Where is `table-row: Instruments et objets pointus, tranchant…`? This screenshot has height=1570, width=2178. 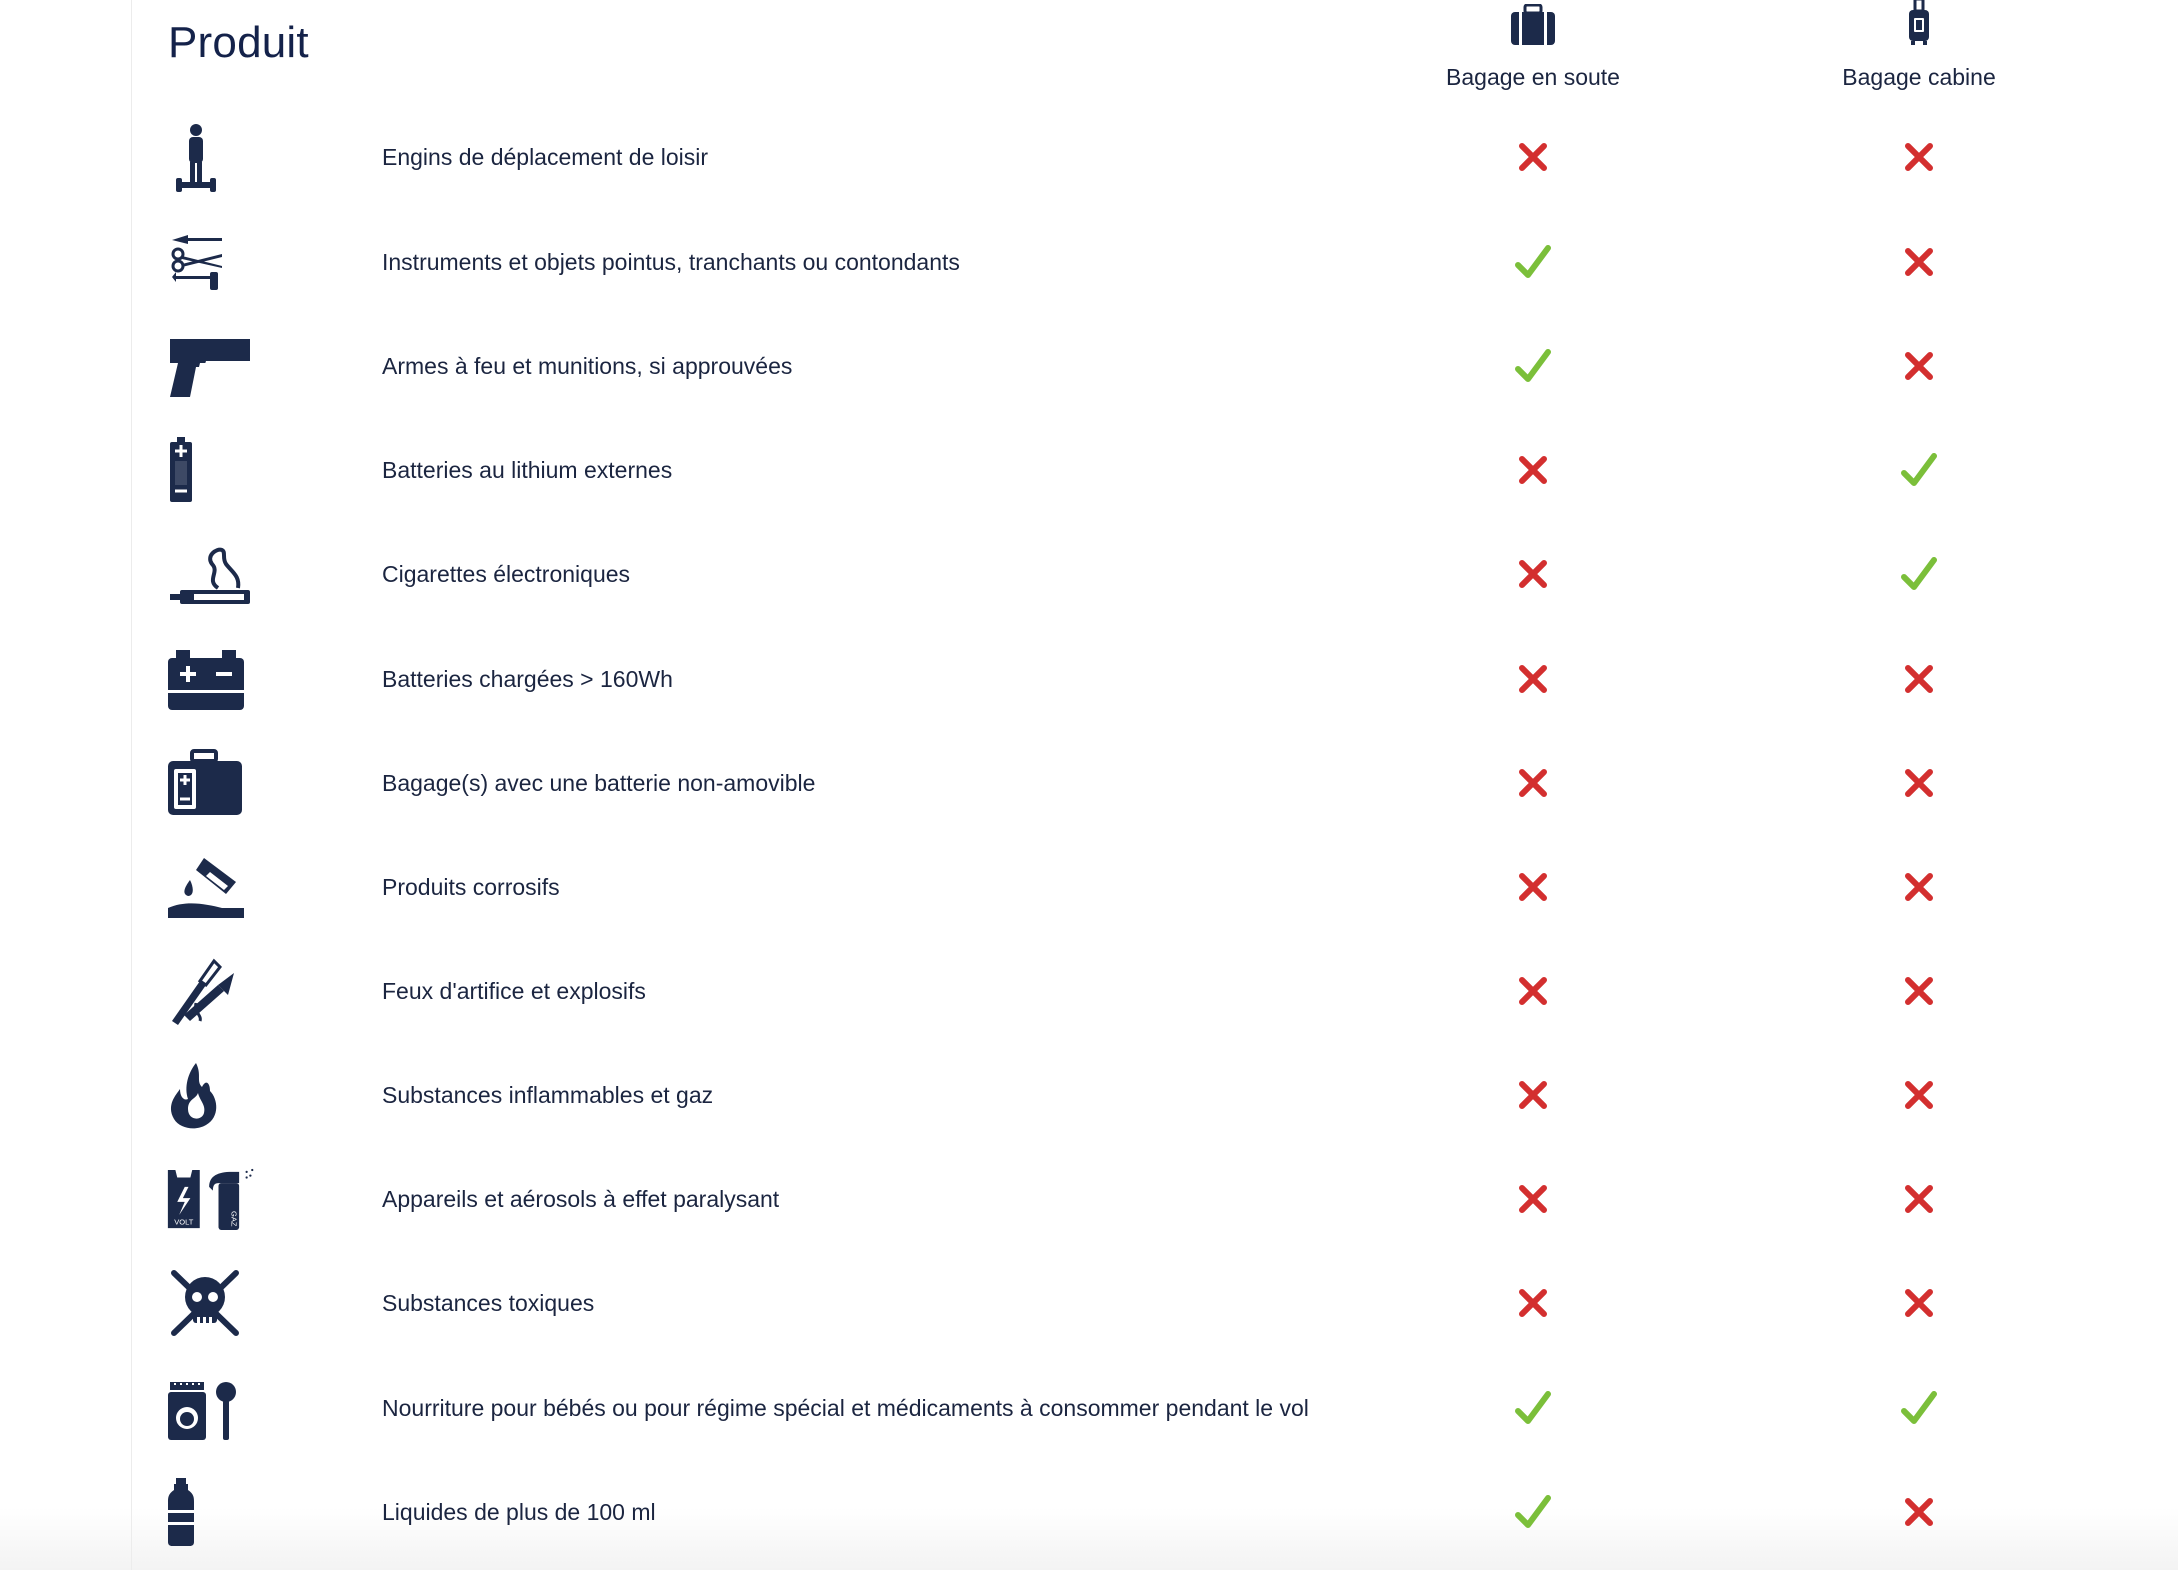
table-row: Instruments et objets pointus, tranchant… is located at coordinates (1089, 262).